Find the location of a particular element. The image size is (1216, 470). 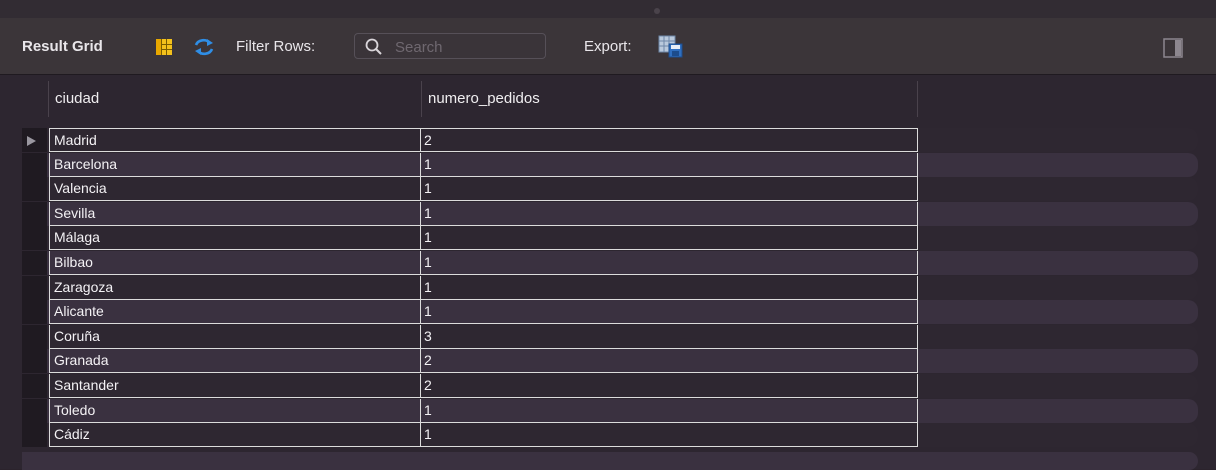

empty-row-filler is located at coordinates (610, 460).